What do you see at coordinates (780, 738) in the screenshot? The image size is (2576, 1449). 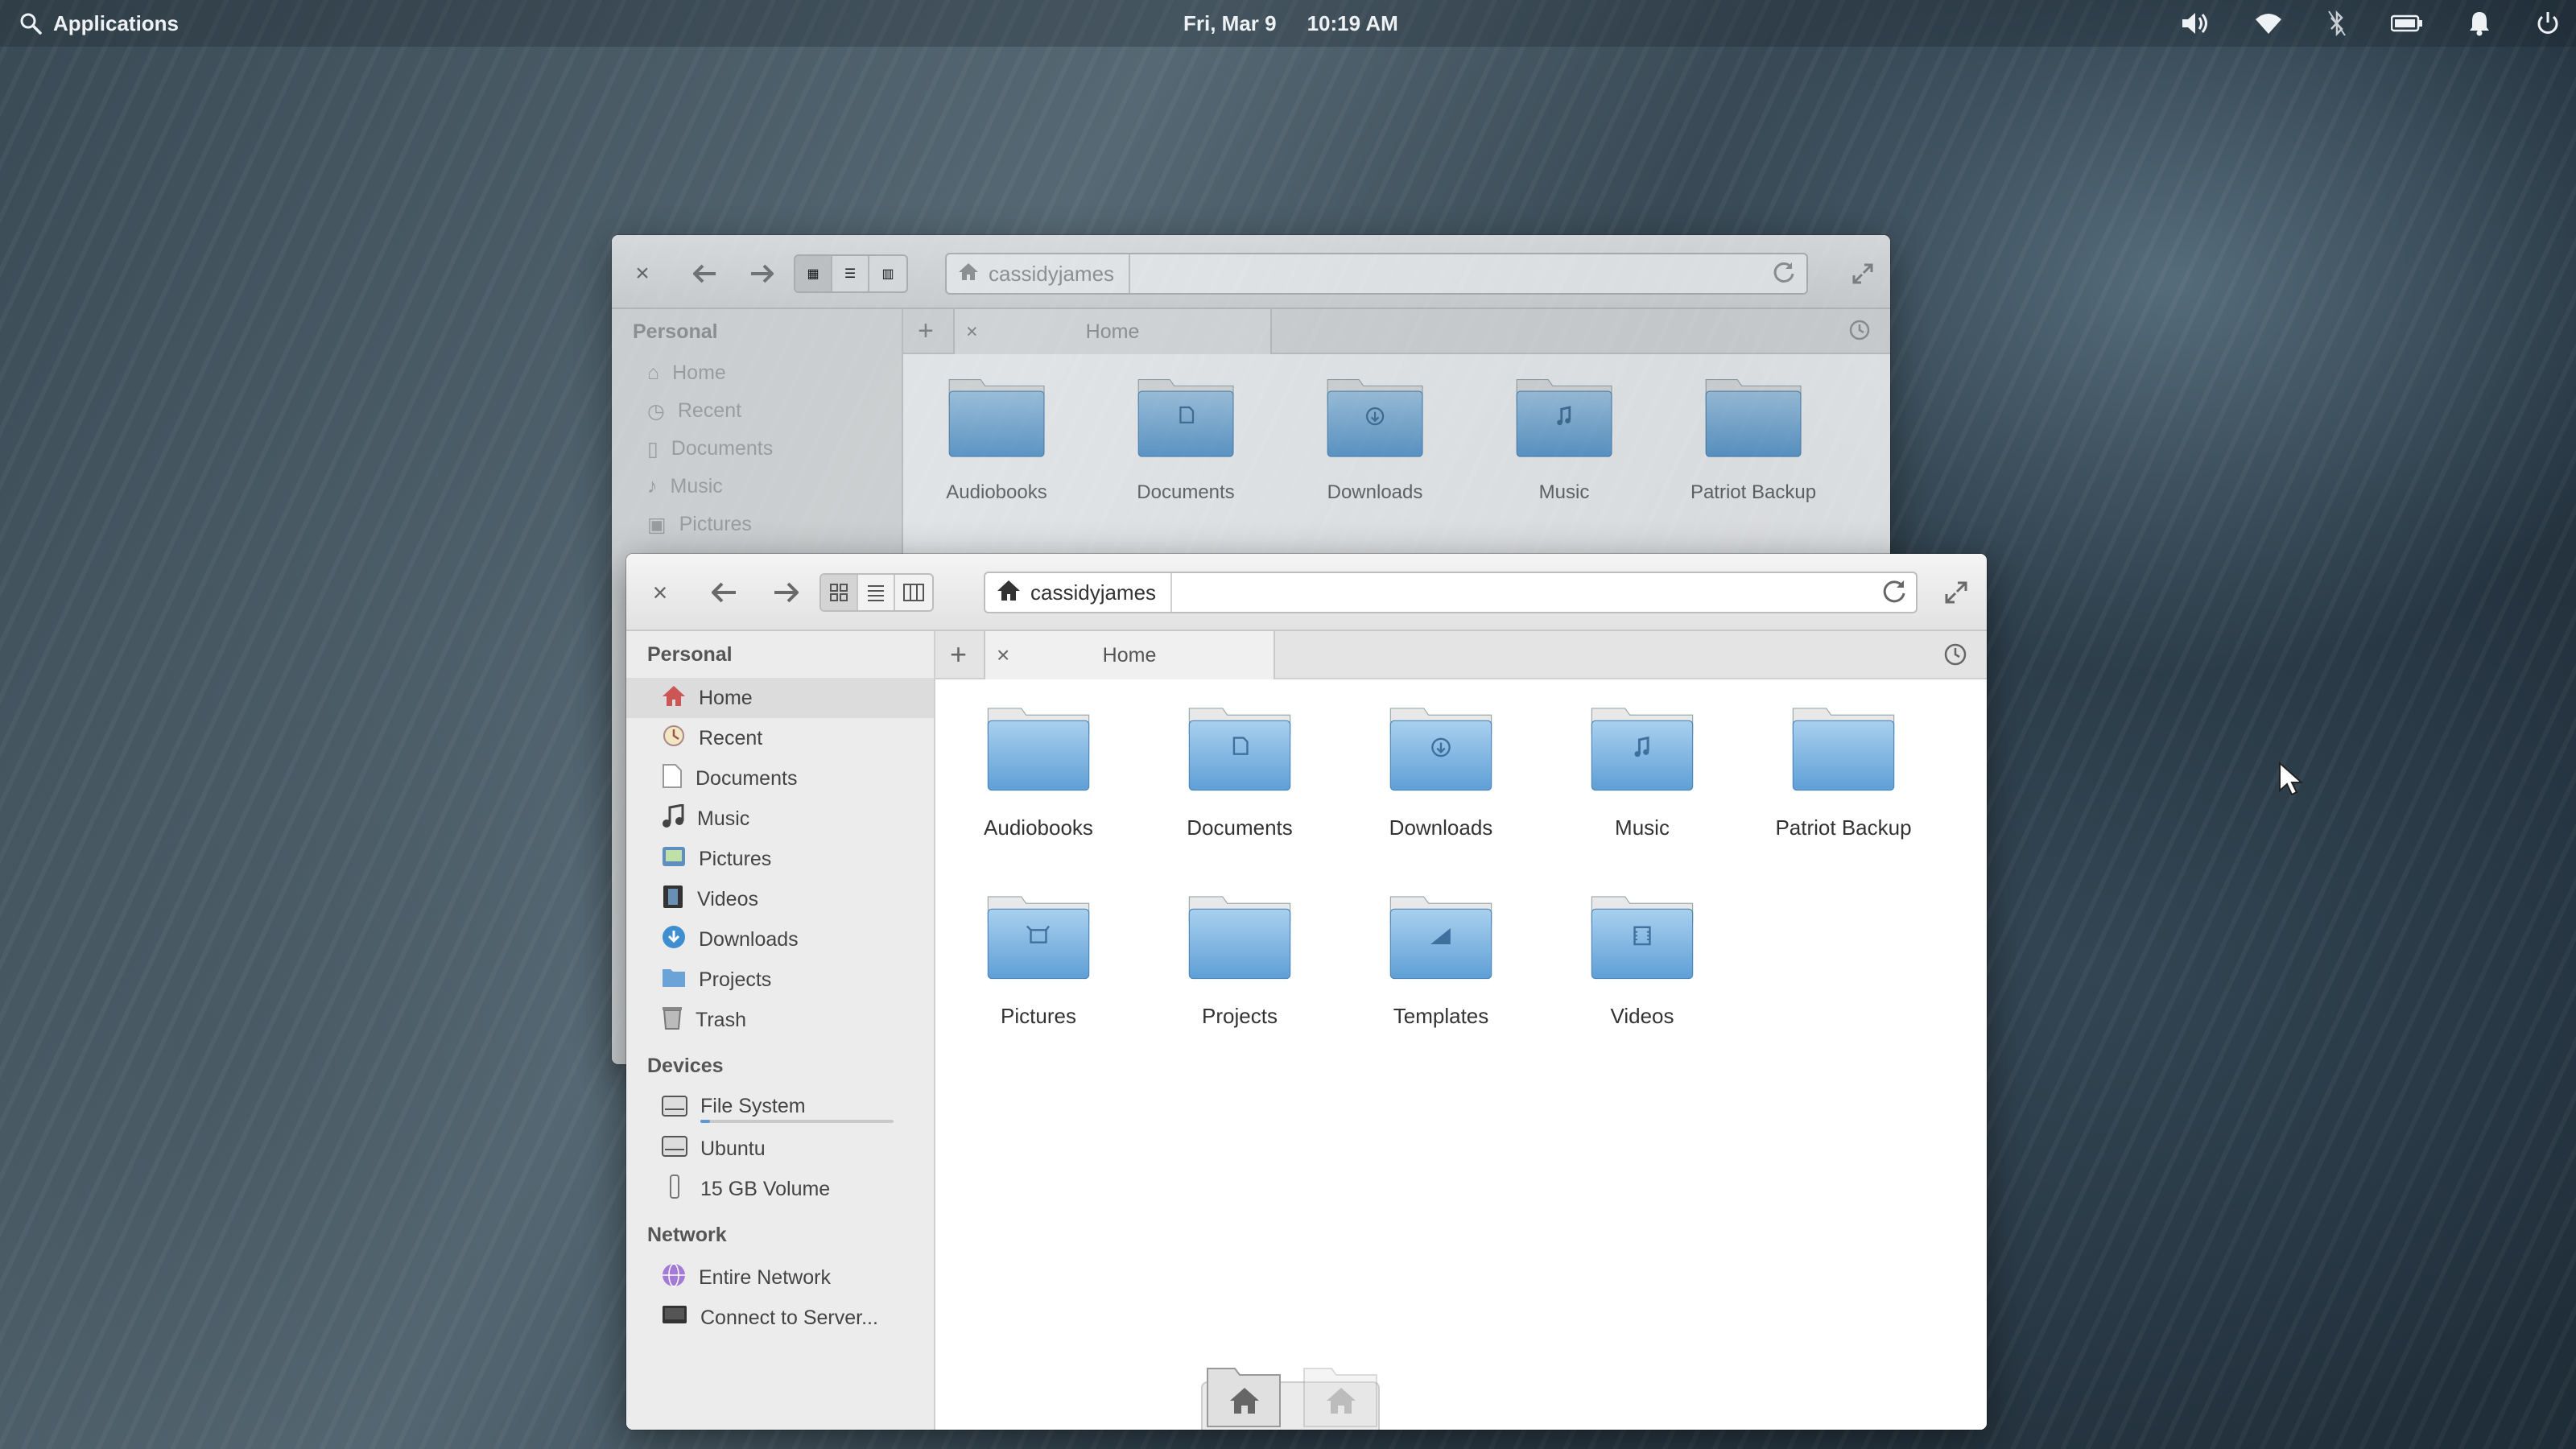 I see `sidebar-item-recent: Recent` at bounding box center [780, 738].